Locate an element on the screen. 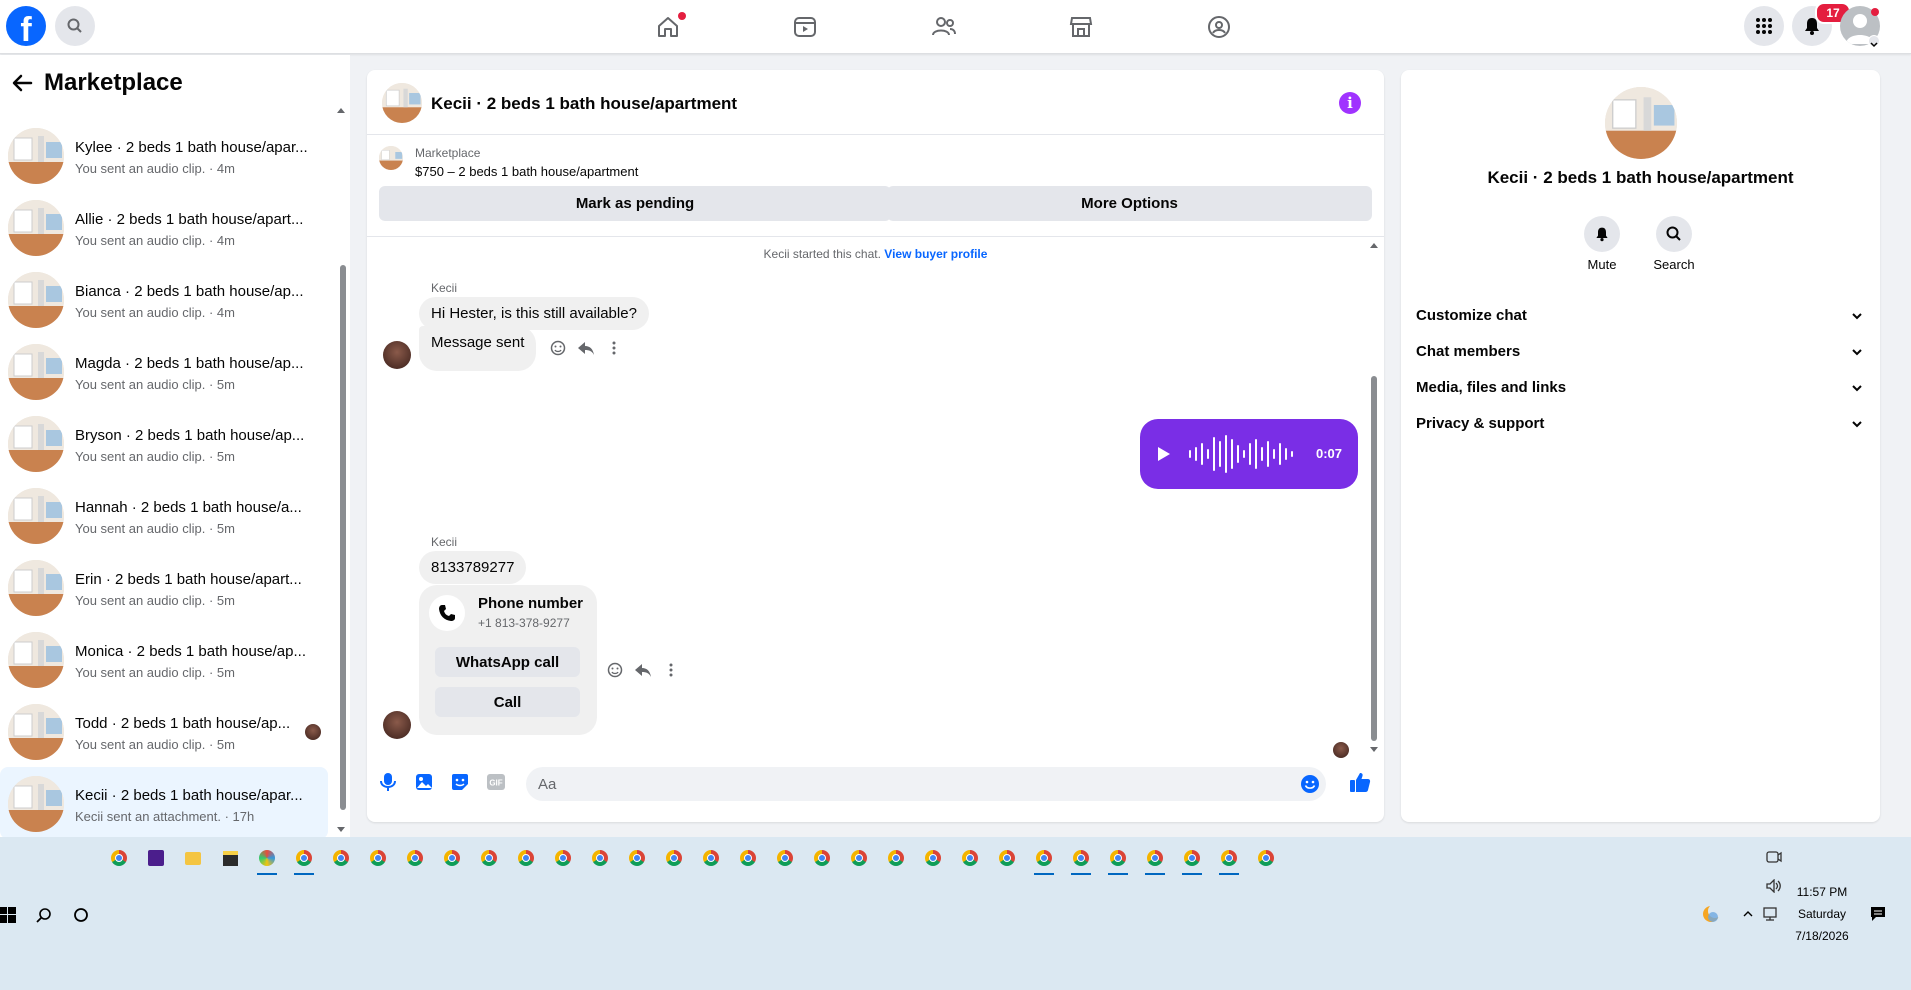 The width and height of the screenshot is (1911, 990). menu-button is located at coordinates (1764, 26).